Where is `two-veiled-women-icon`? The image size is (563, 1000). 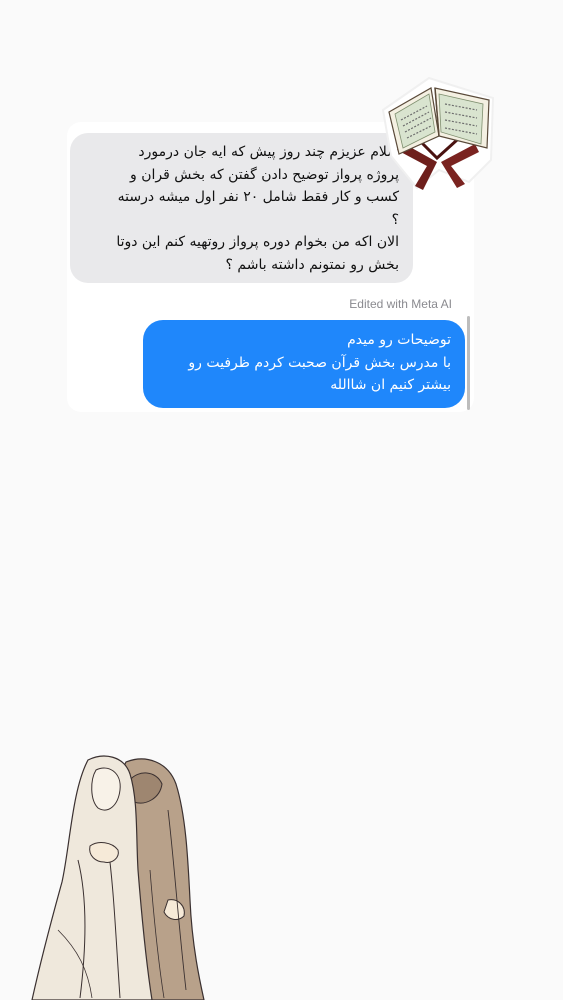
two-veiled-women-icon is located at coordinates (118, 877).